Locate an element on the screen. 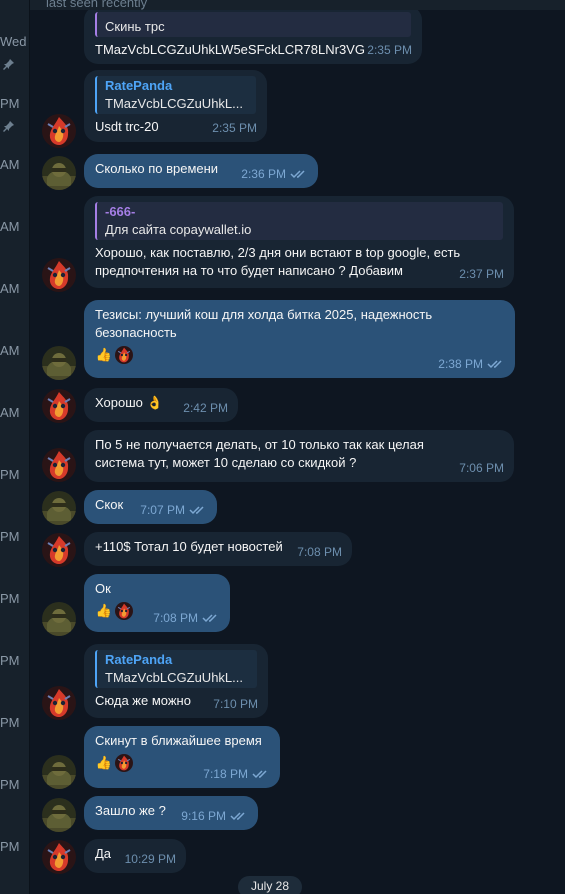  message-text: Скинут в ближайшее время is located at coordinates (178, 740).